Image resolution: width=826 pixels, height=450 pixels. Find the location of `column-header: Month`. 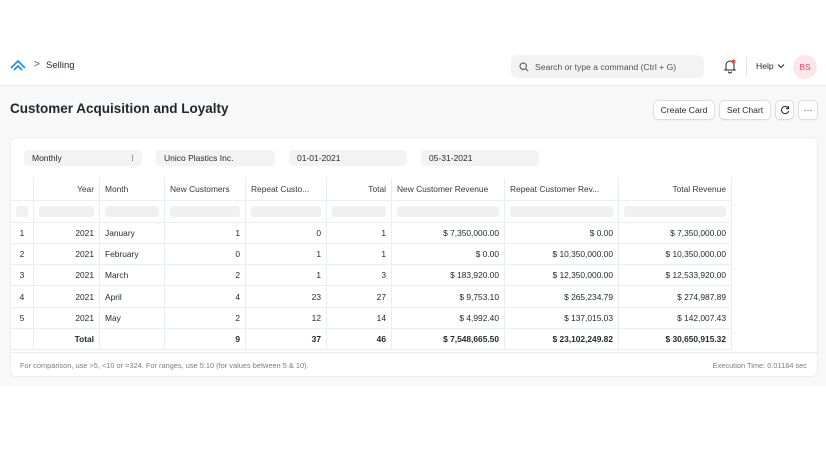

column-header: Month is located at coordinates (132, 189).